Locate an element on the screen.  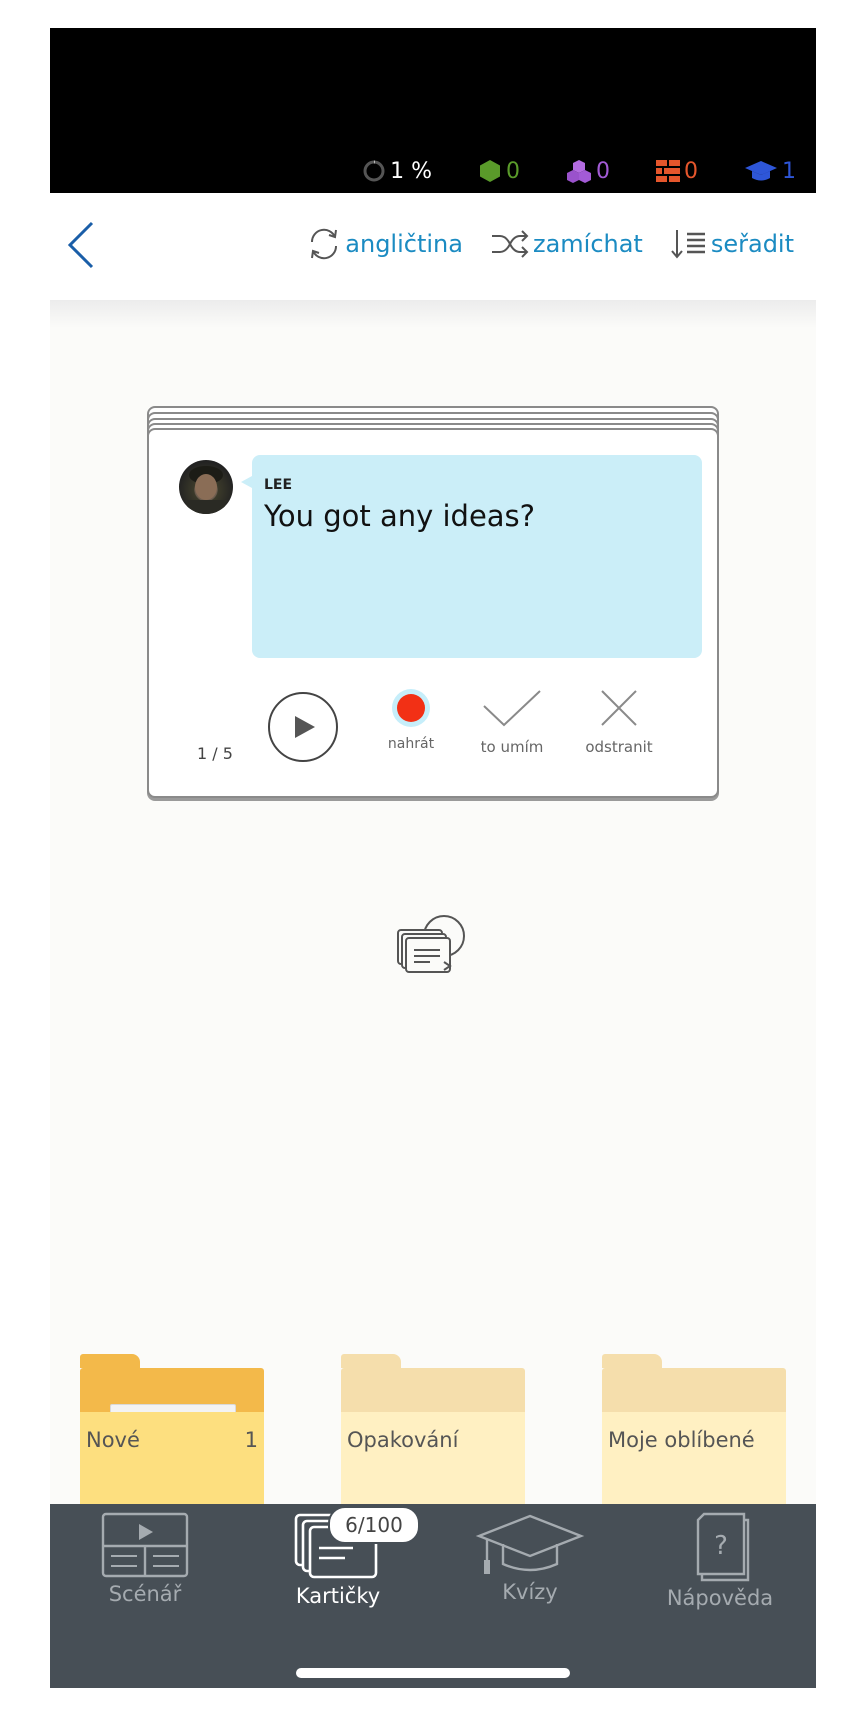
folder-label: Opakování is located at coordinates (403, 1440).